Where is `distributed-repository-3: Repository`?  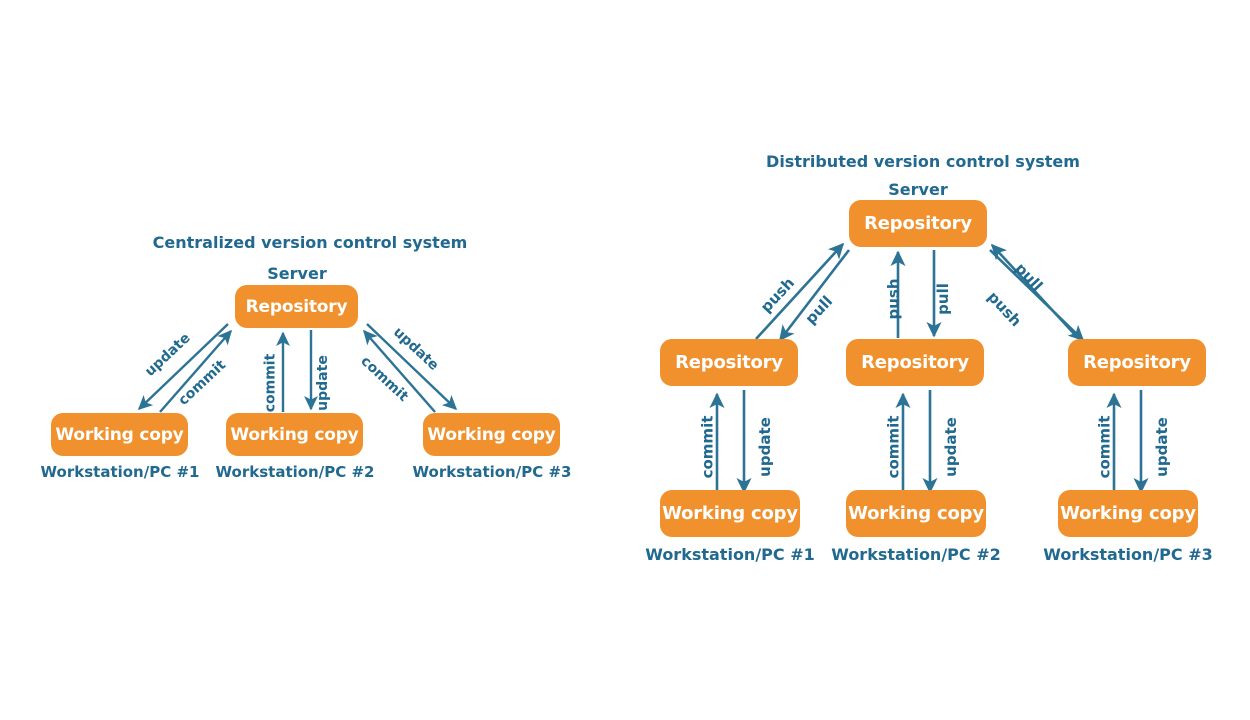 distributed-repository-3: Repository is located at coordinates (1137, 362).